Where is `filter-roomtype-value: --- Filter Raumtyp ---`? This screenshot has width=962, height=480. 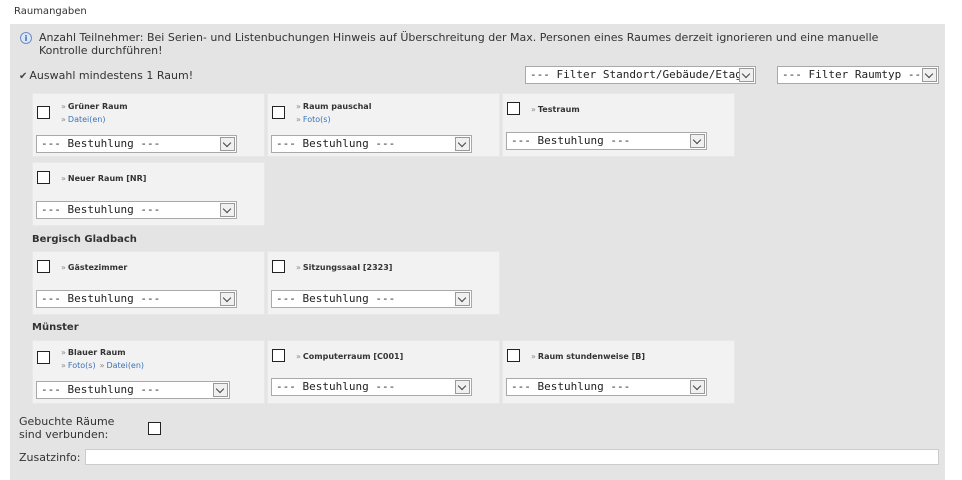
filter-roomtype-value: --- Filter Raumtyp --- is located at coordinates (855, 74).